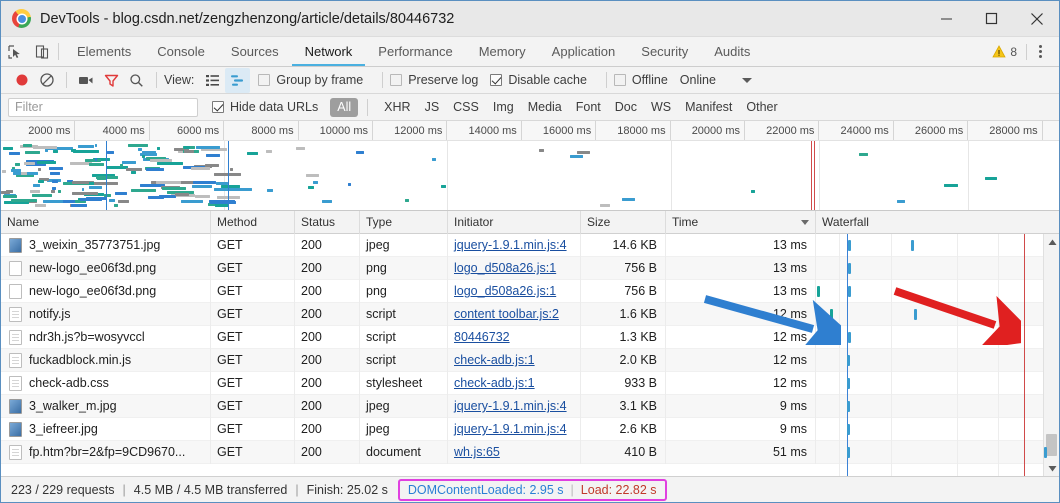  I want to click on filter-type-doc: Doc, so click(626, 107).